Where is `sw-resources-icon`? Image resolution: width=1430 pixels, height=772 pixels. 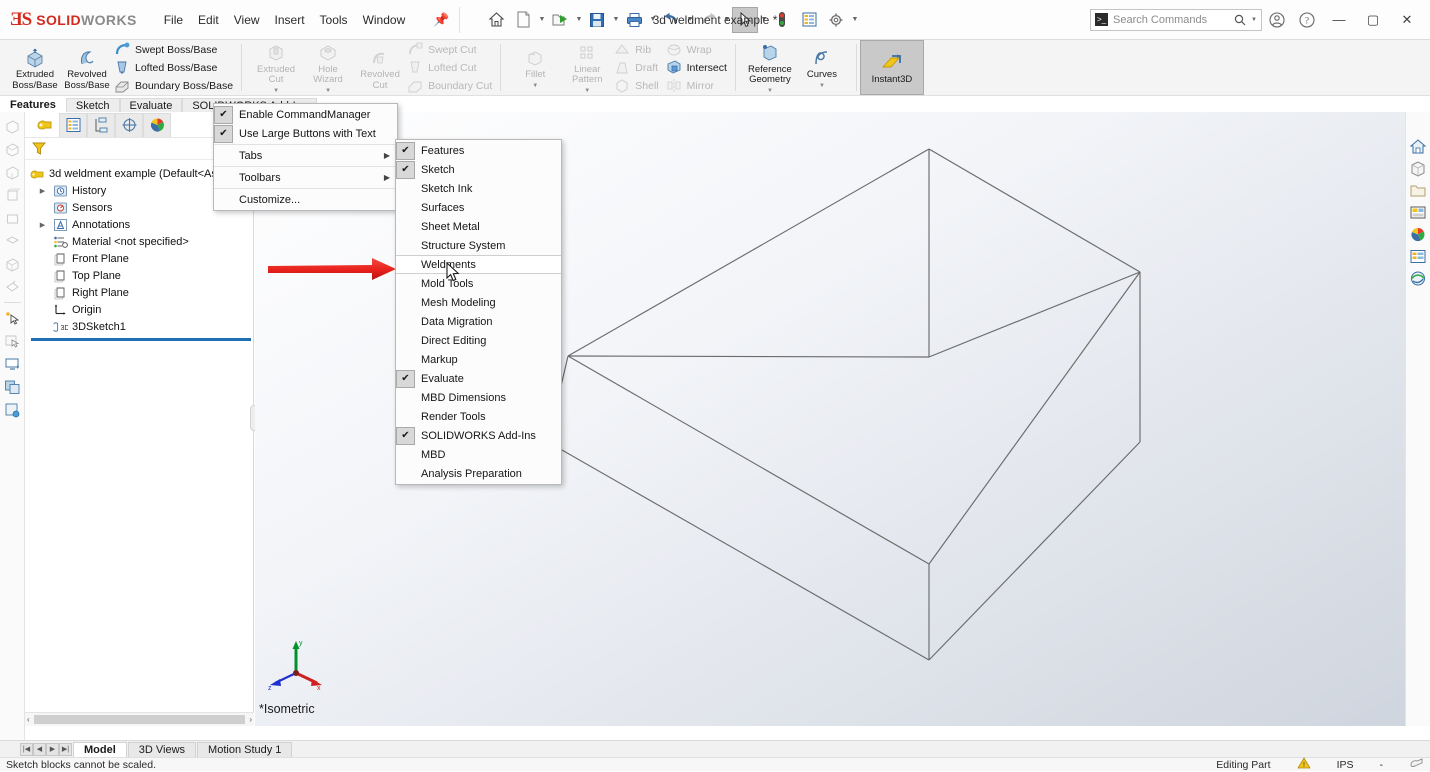
sw-resources-icon is located at coordinates (1418, 146).